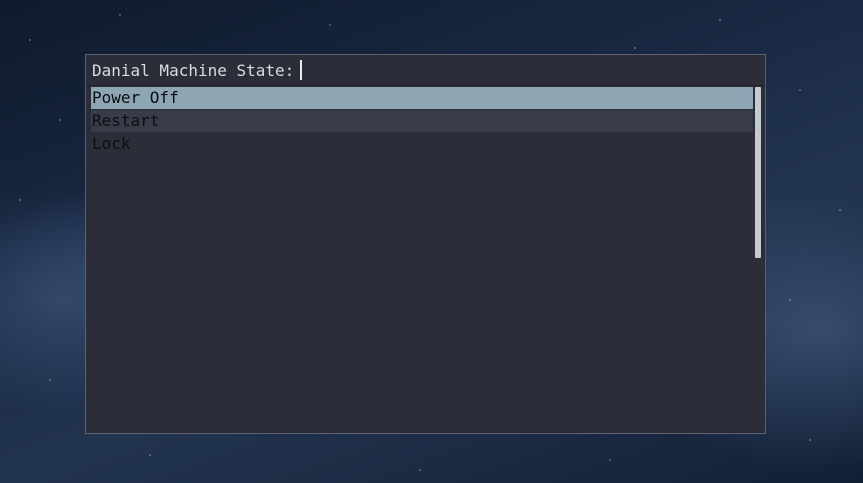 Image resolution: width=863 pixels, height=483 pixels. What do you see at coordinates (422, 121) in the screenshot?
I see `menu-item-restart: Restart` at bounding box center [422, 121].